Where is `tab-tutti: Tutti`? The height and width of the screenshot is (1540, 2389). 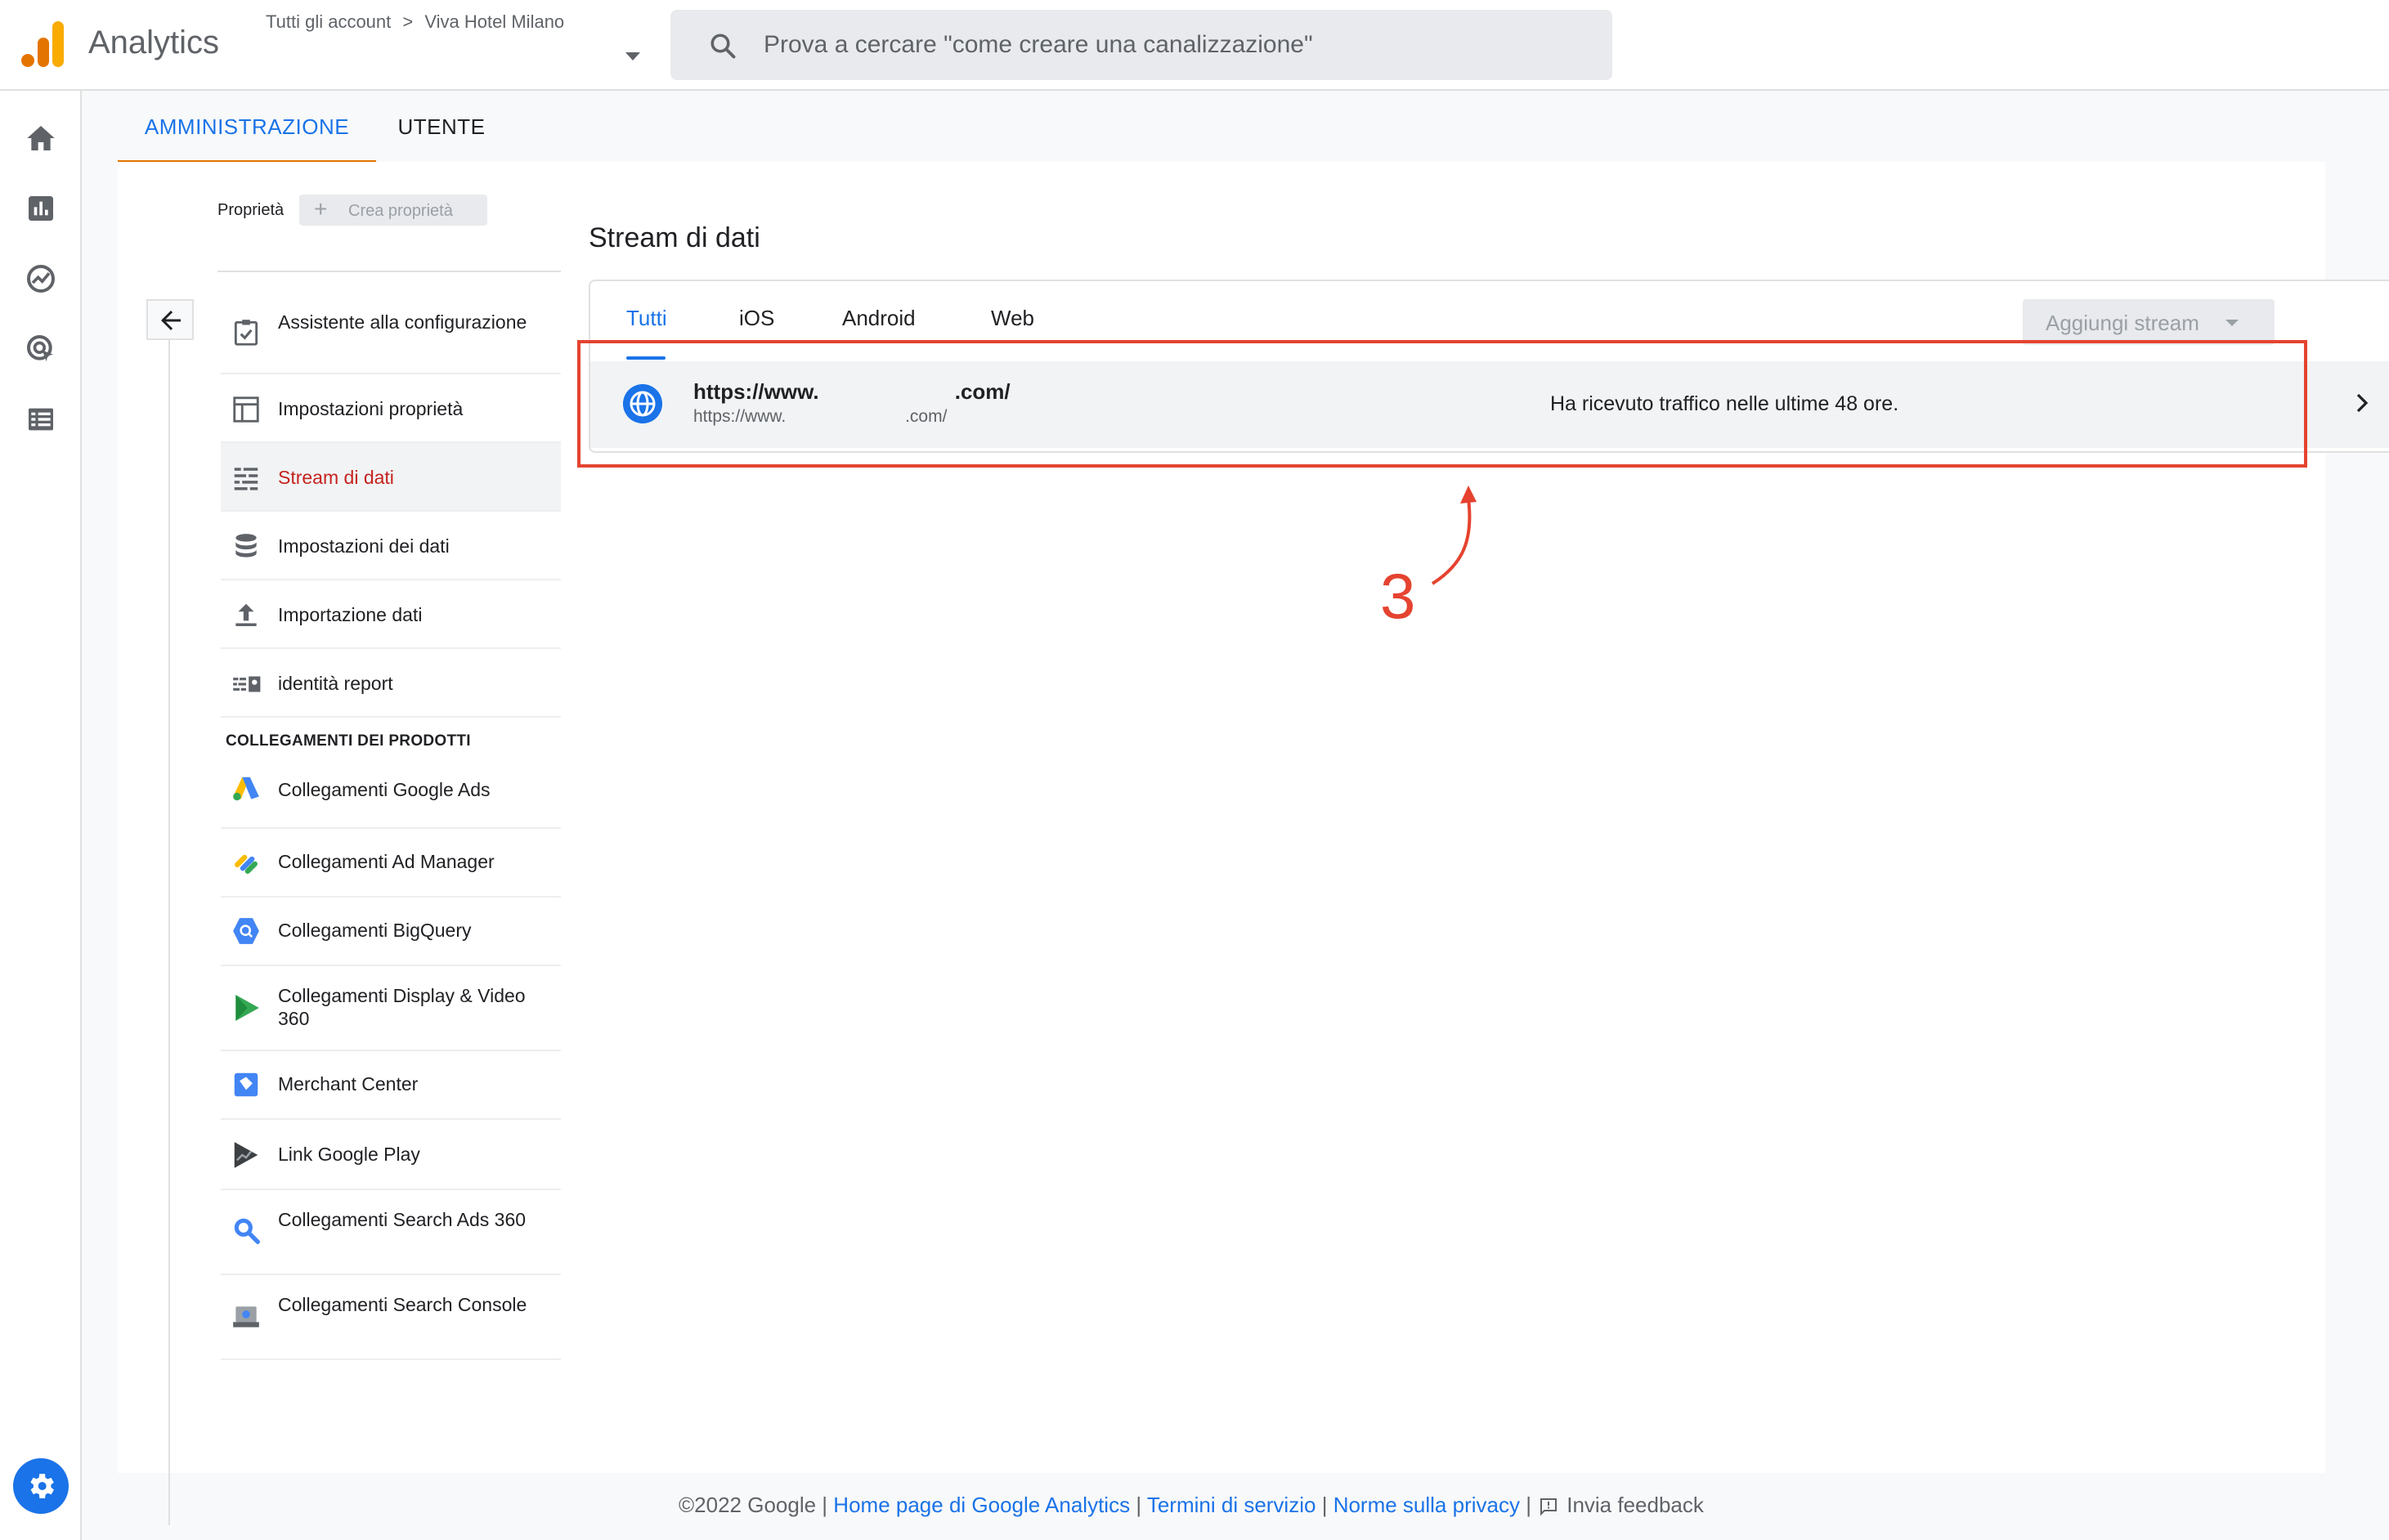 tab-tutti: Tutti is located at coordinates (646, 319).